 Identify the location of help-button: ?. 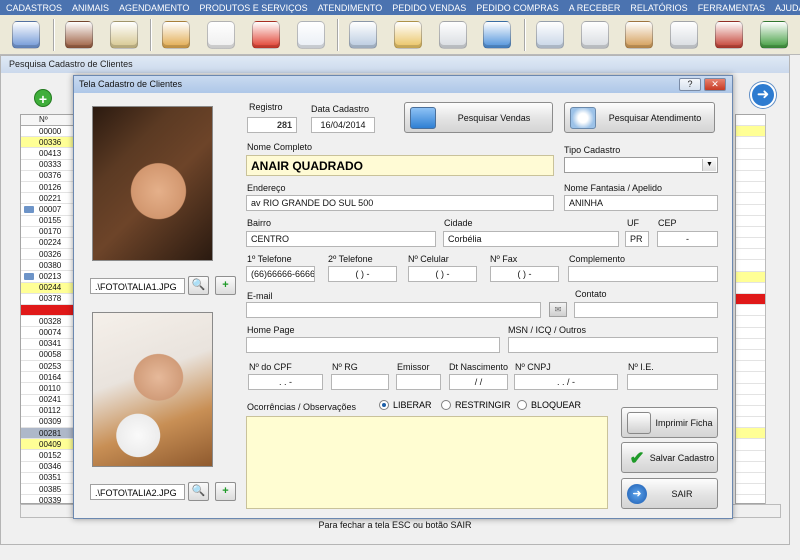
(690, 84).